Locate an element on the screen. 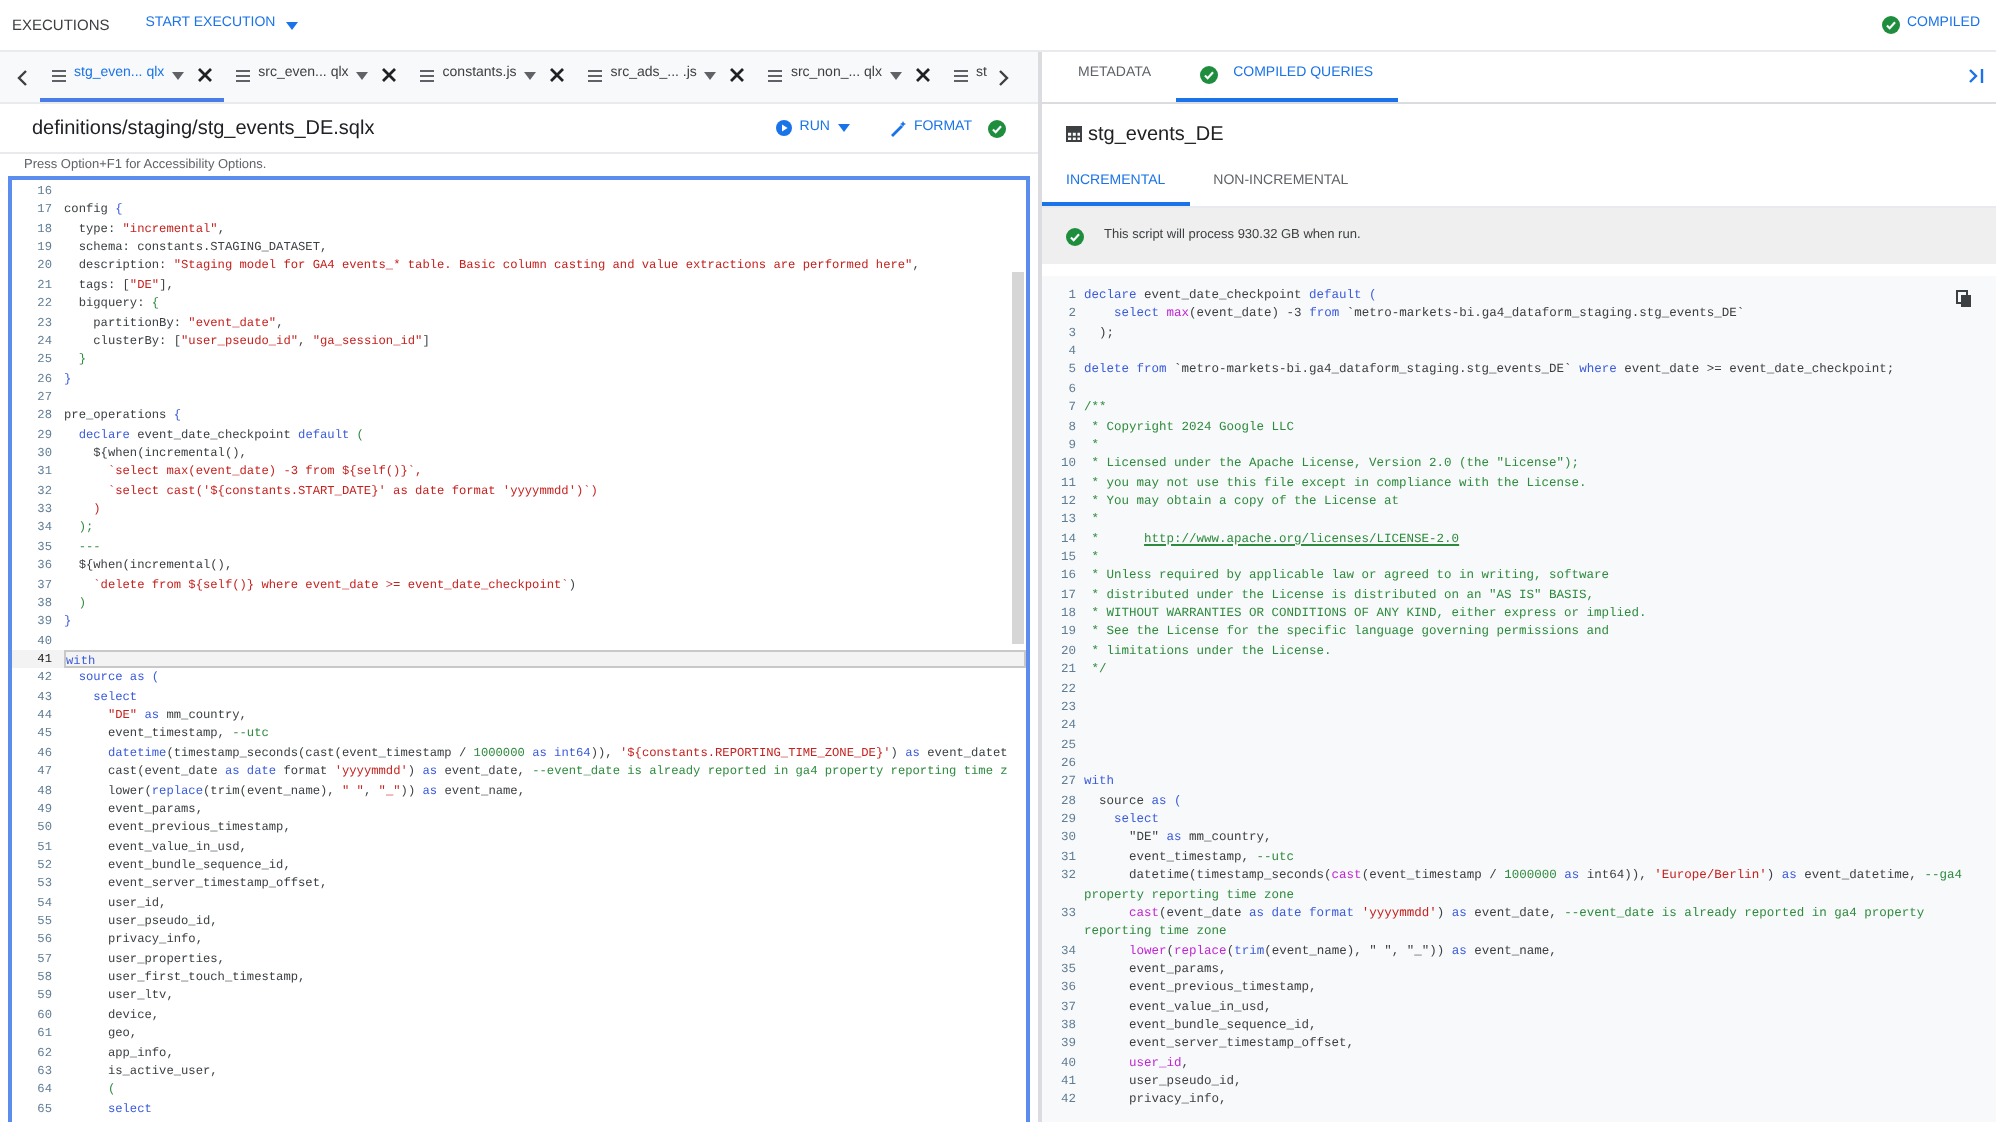  collapse-panel-icon is located at coordinates (1976, 76).